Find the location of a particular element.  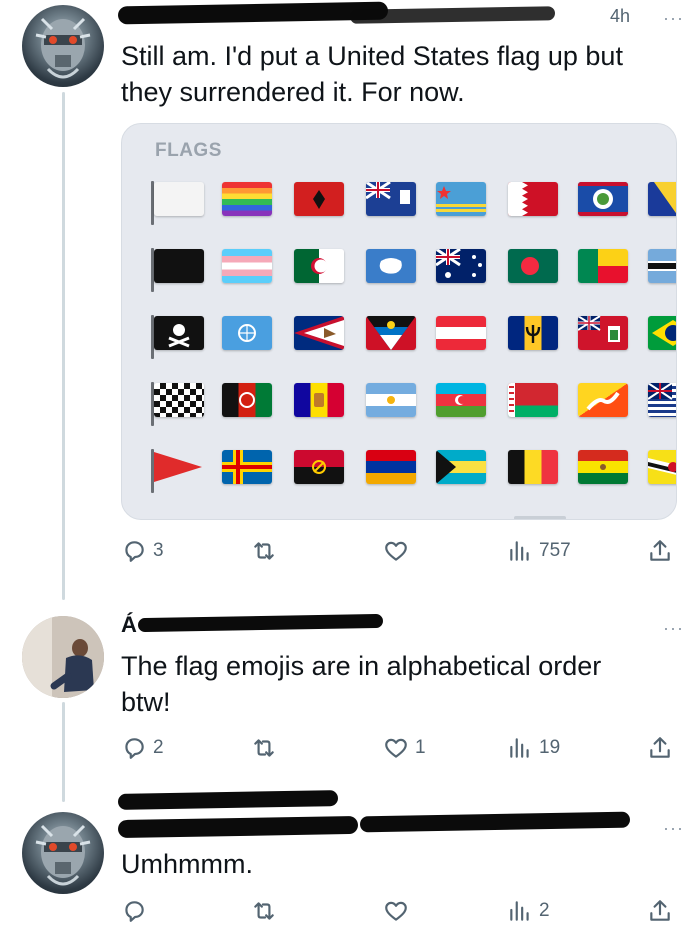

reply-button: 2 is located at coordinates (142, 748).